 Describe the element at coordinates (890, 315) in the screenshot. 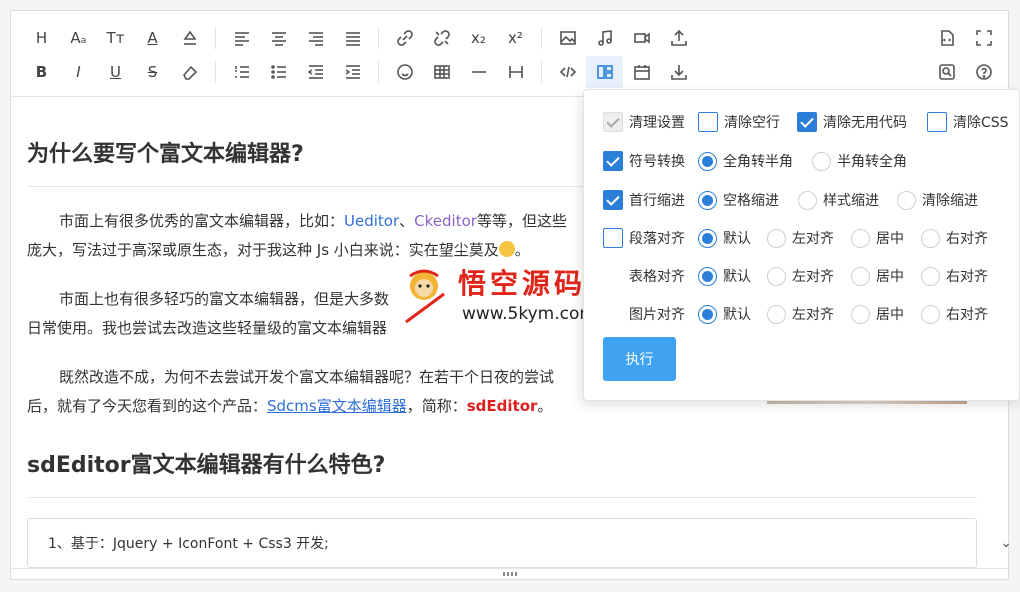

I see `image-center-label: 居中` at that location.